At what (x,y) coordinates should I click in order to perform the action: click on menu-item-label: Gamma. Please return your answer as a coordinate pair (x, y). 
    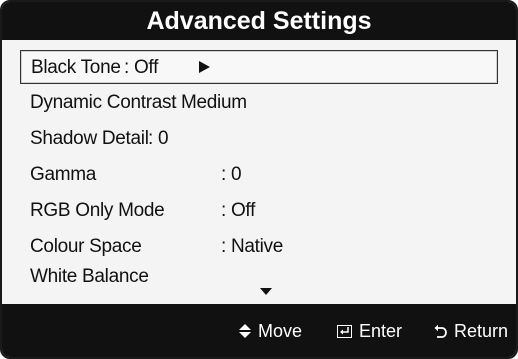
    Looking at the image, I should click on (63, 174).